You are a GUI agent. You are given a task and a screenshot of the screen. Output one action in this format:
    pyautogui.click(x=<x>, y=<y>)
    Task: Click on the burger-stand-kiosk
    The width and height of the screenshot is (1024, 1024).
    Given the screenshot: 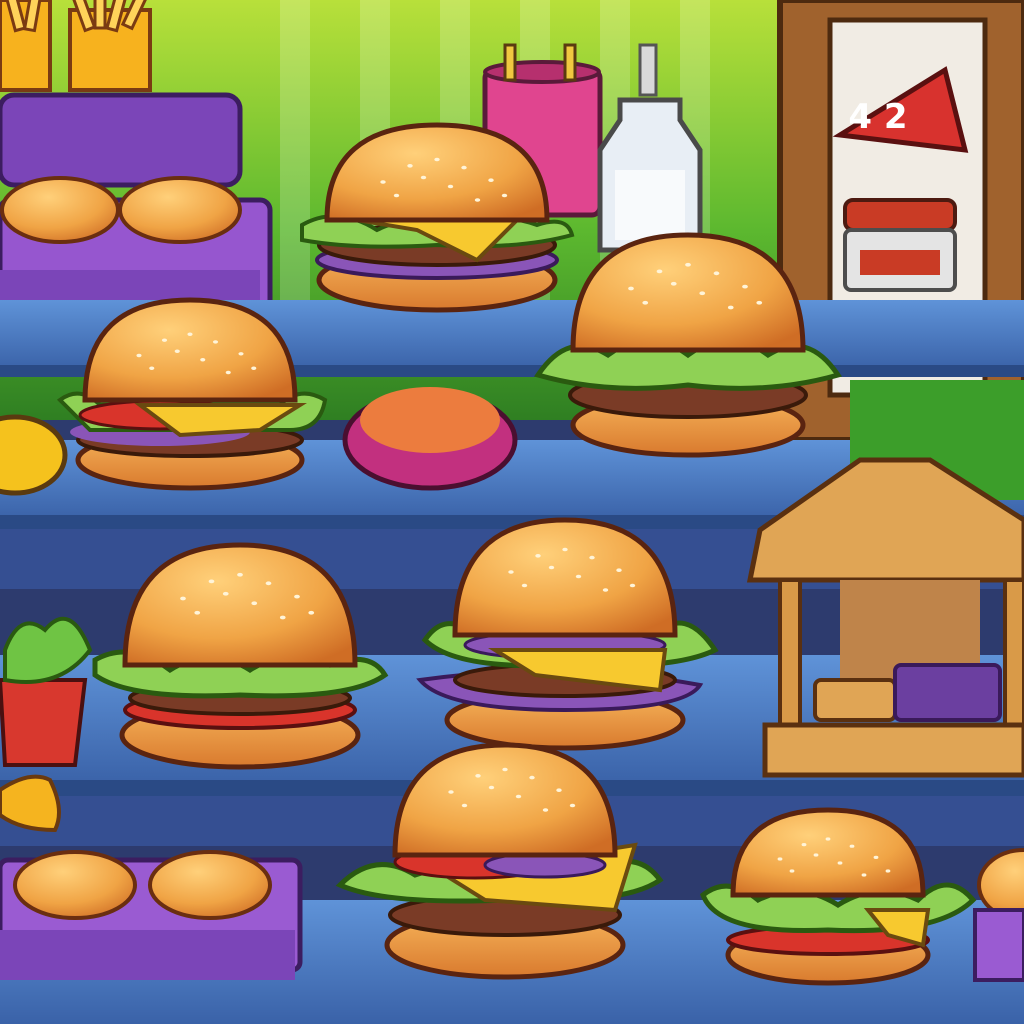 What is the action you would take?
    pyautogui.click(x=885, y=617)
    